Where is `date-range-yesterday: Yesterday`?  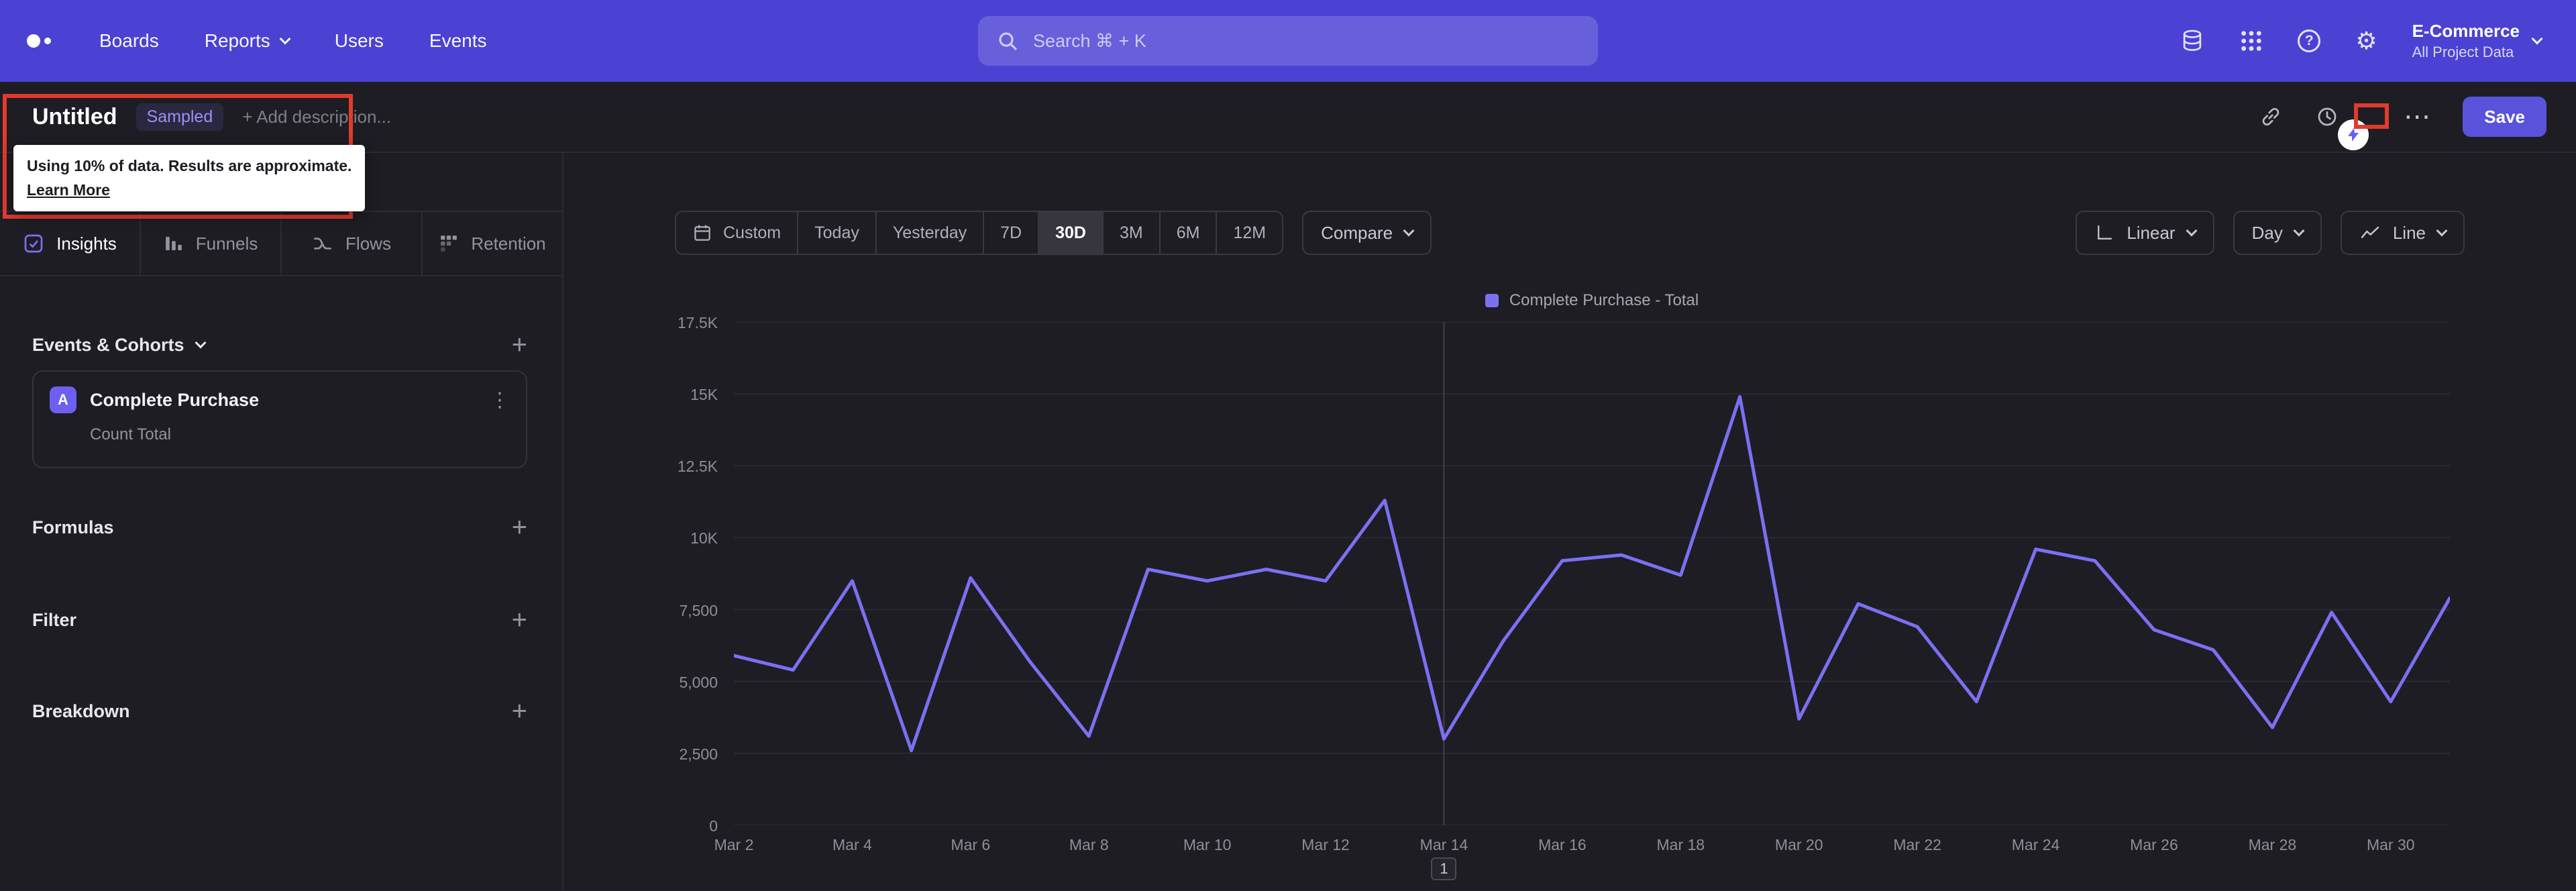 date-range-yesterday: Yesterday is located at coordinates (931, 233).